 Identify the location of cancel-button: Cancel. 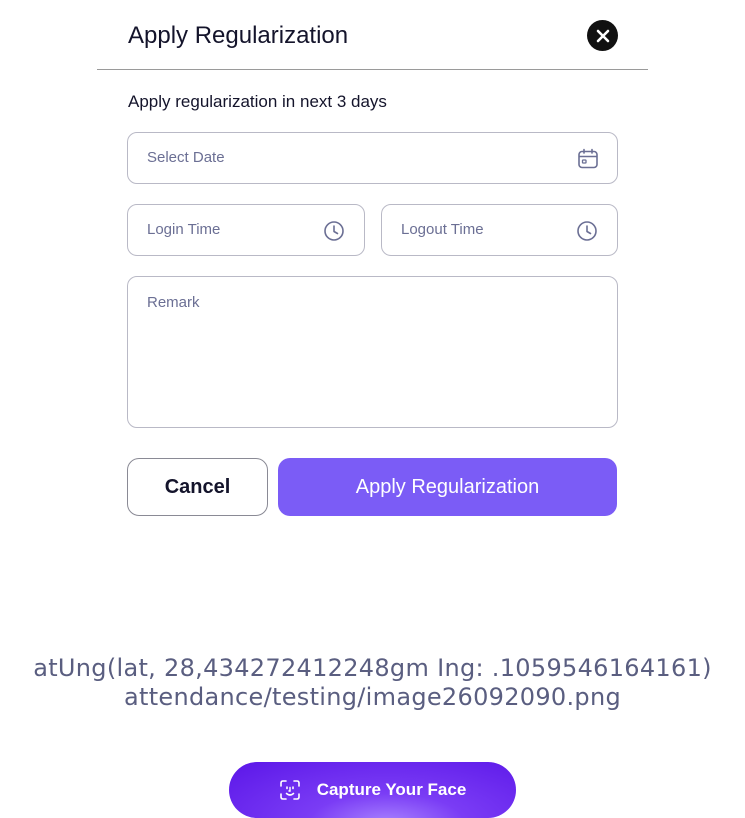
(197, 487).